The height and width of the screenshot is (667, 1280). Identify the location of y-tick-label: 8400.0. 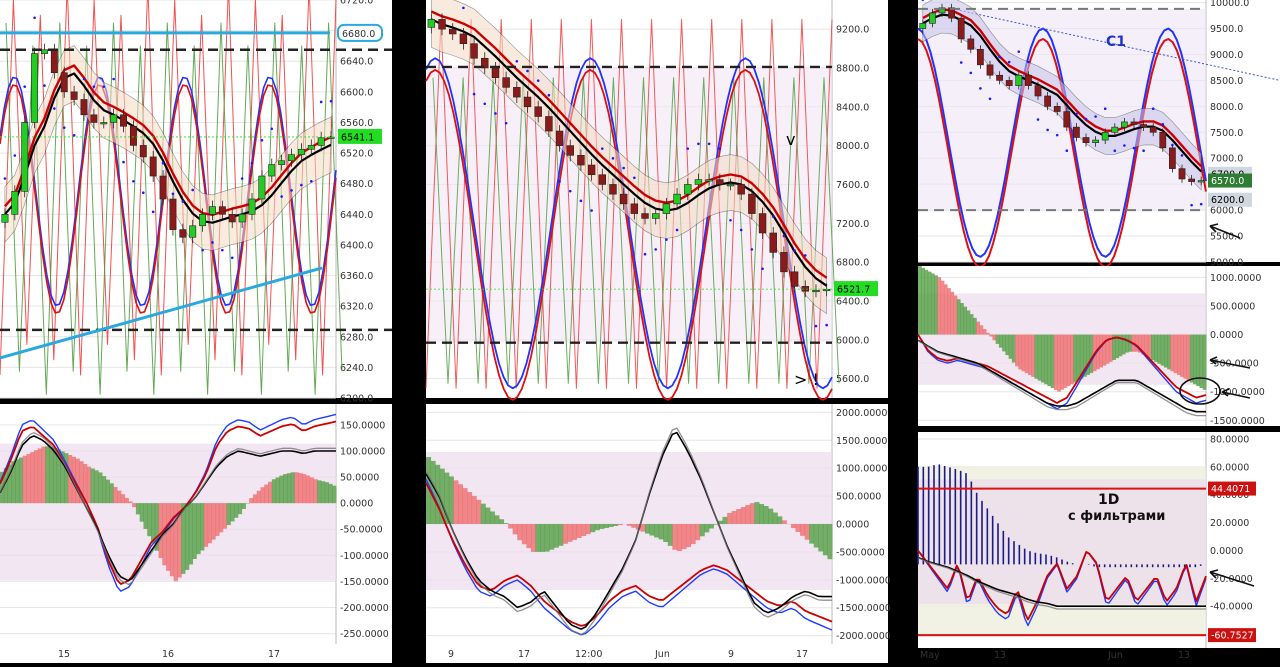
(852, 107).